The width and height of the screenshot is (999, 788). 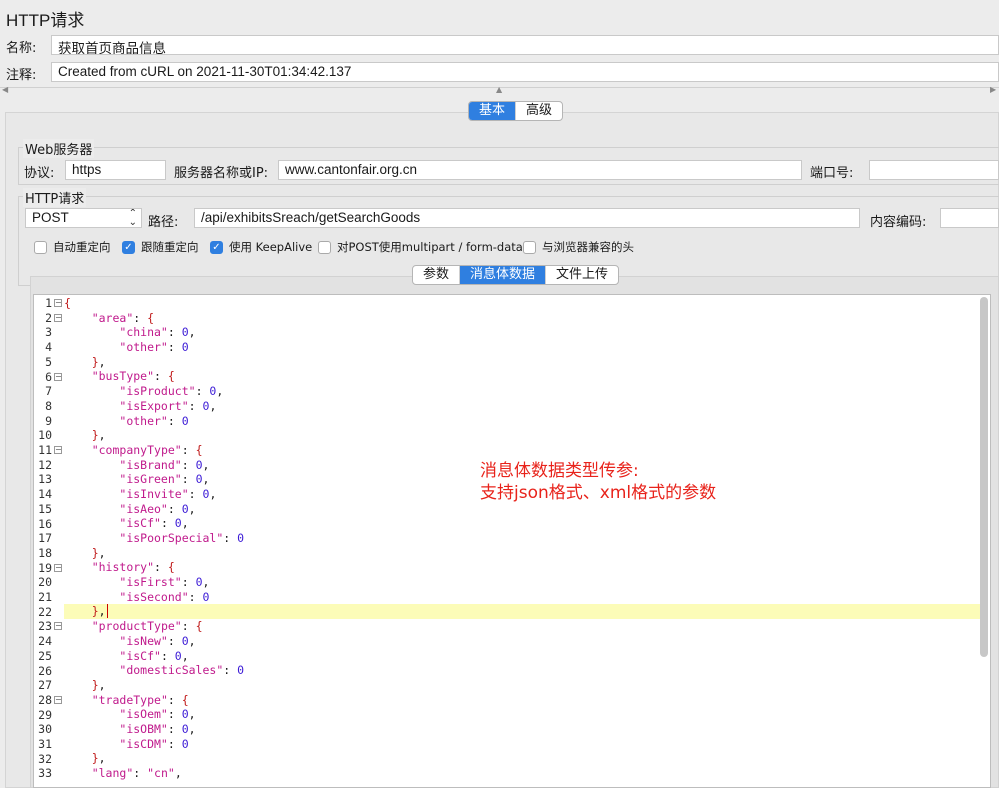 I want to click on line-number: 14, so click(x=45, y=494).